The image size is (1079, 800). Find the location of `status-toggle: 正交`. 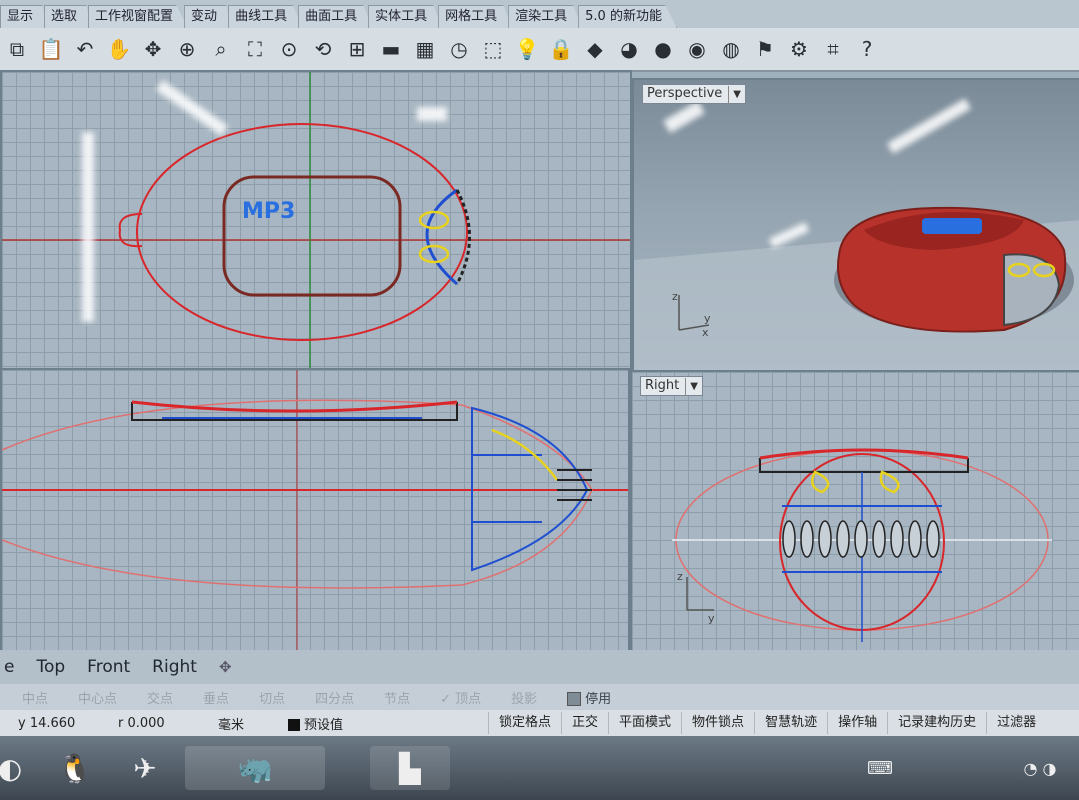

status-toggle: 正交 is located at coordinates (584, 723).